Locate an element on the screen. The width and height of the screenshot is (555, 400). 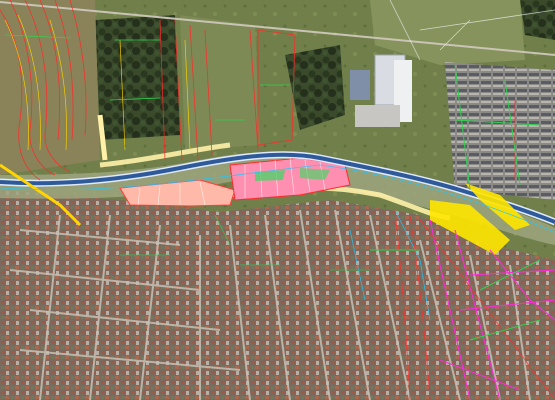
dry-field-northwest is located at coordinates (50, 87).